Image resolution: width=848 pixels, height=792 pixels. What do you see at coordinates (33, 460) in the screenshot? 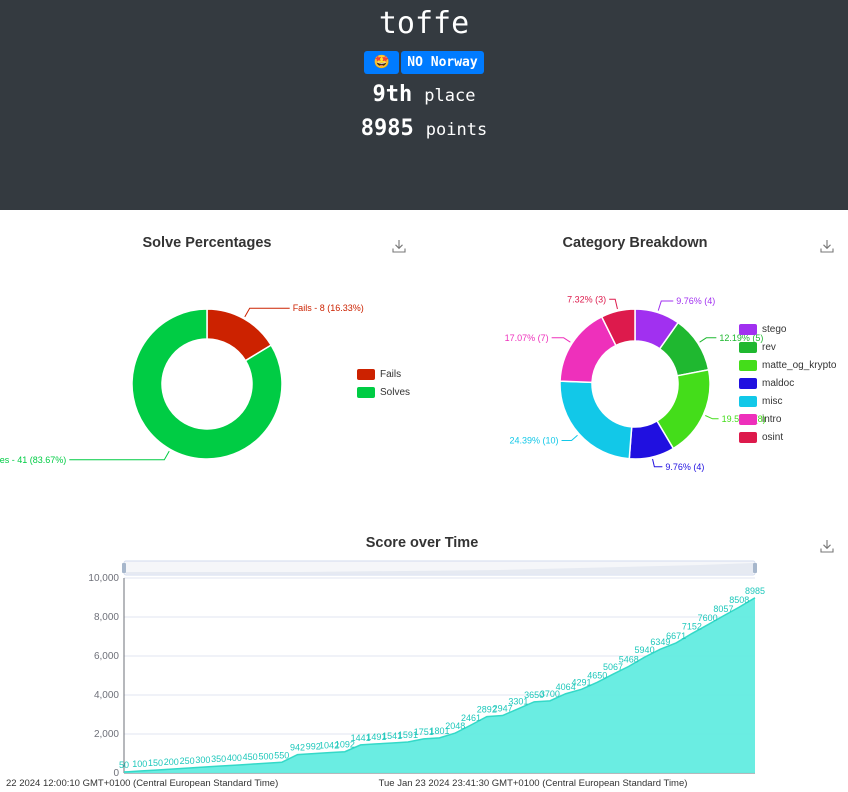
I see `solve-slice-label: Solves - 41 (83.67%)` at bounding box center [33, 460].